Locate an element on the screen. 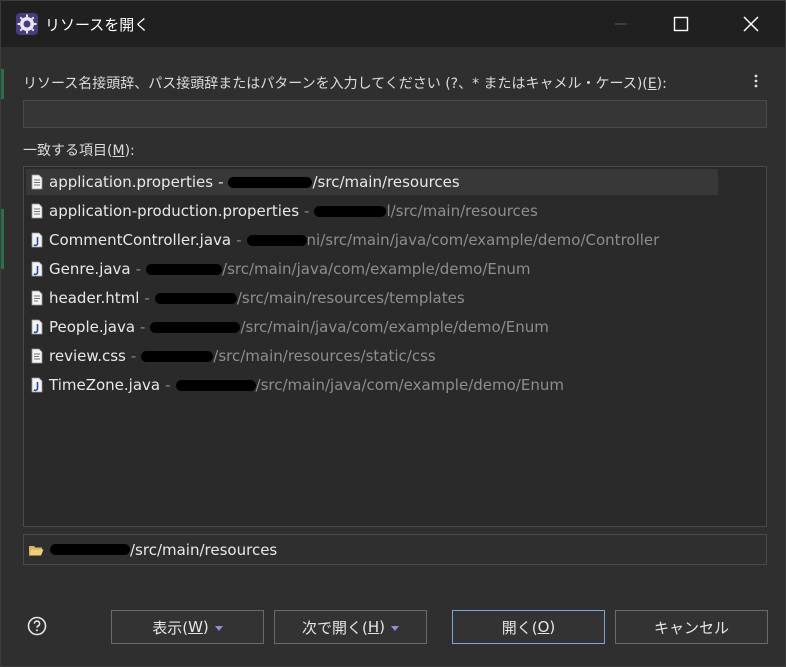 Image resolution: width=786 pixels, height=667 pixels. file-path: /src/main/resources/static/css is located at coordinates (324, 356).